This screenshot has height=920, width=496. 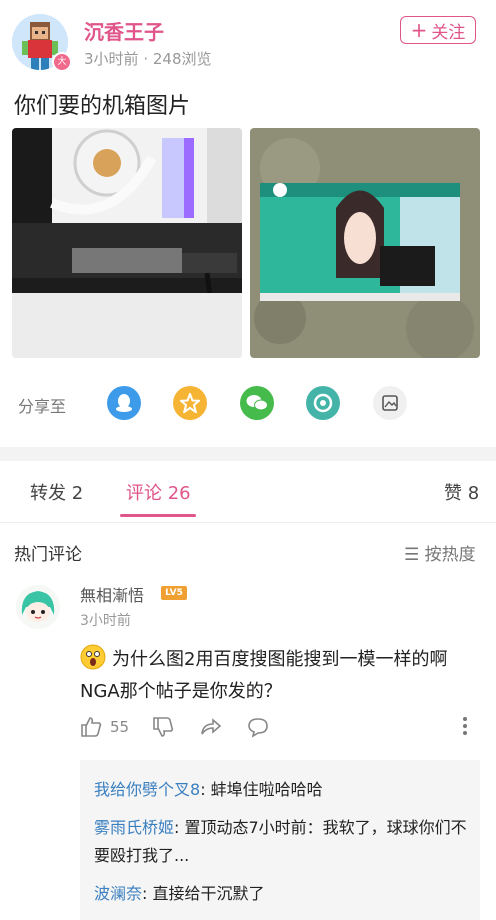 What do you see at coordinates (248, 522) in the screenshot?
I see `tabs-divider` at bounding box center [248, 522].